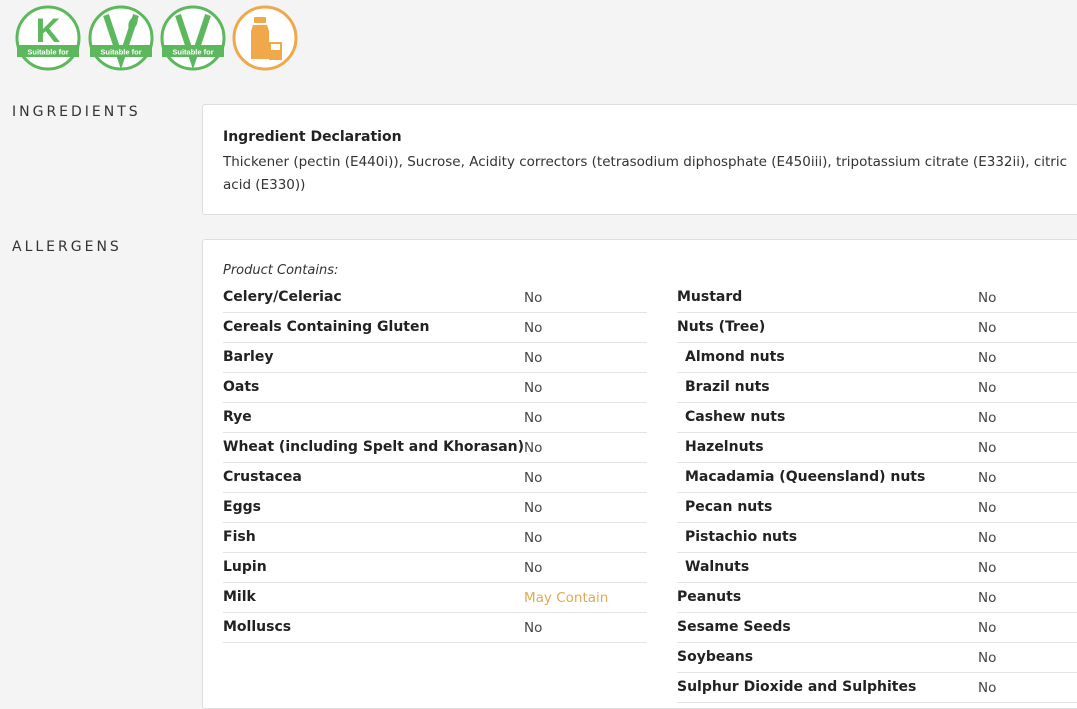 The height and width of the screenshot is (709, 1077). What do you see at coordinates (48, 31) in the screenshot?
I see `svg-text: K` at bounding box center [48, 31].